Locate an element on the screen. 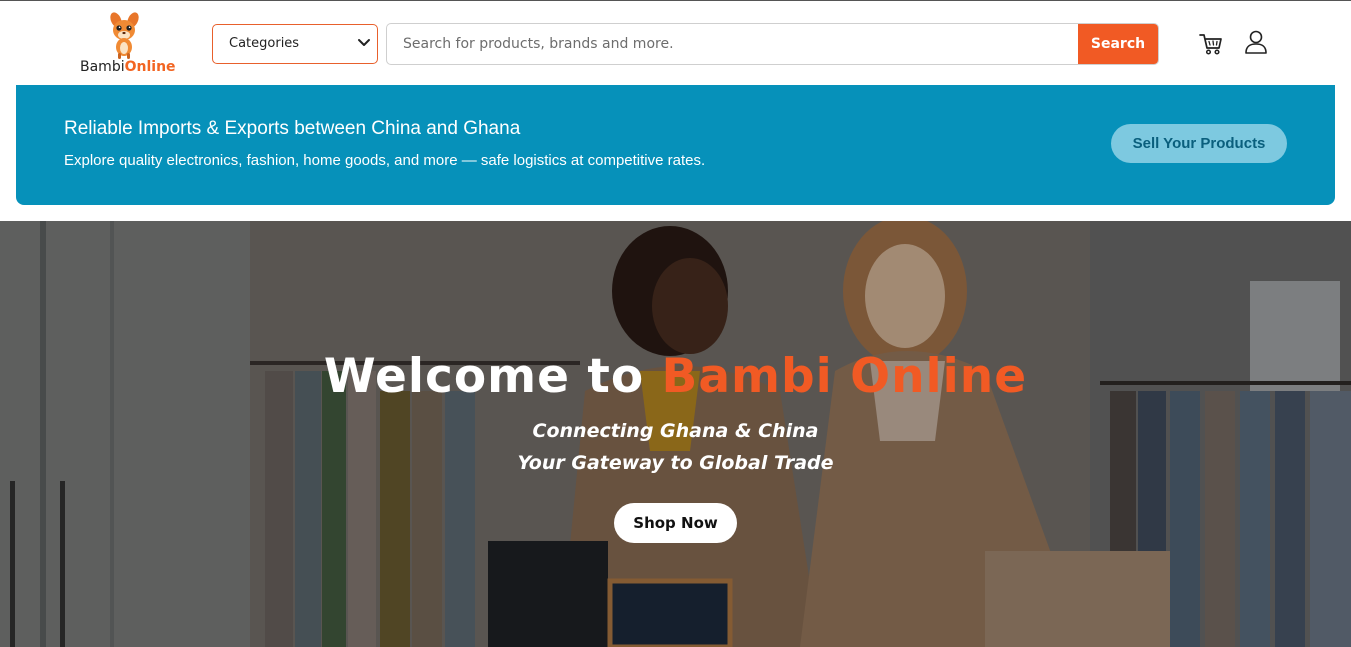  hero-title: Welcome to Bambi Online is located at coordinates (675, 376).